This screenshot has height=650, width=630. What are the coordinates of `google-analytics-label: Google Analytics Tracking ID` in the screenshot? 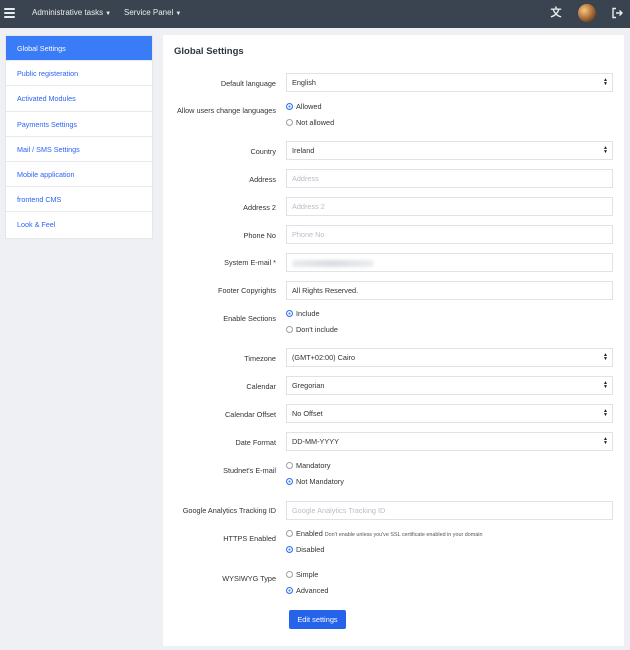 It's located at (229, 510).